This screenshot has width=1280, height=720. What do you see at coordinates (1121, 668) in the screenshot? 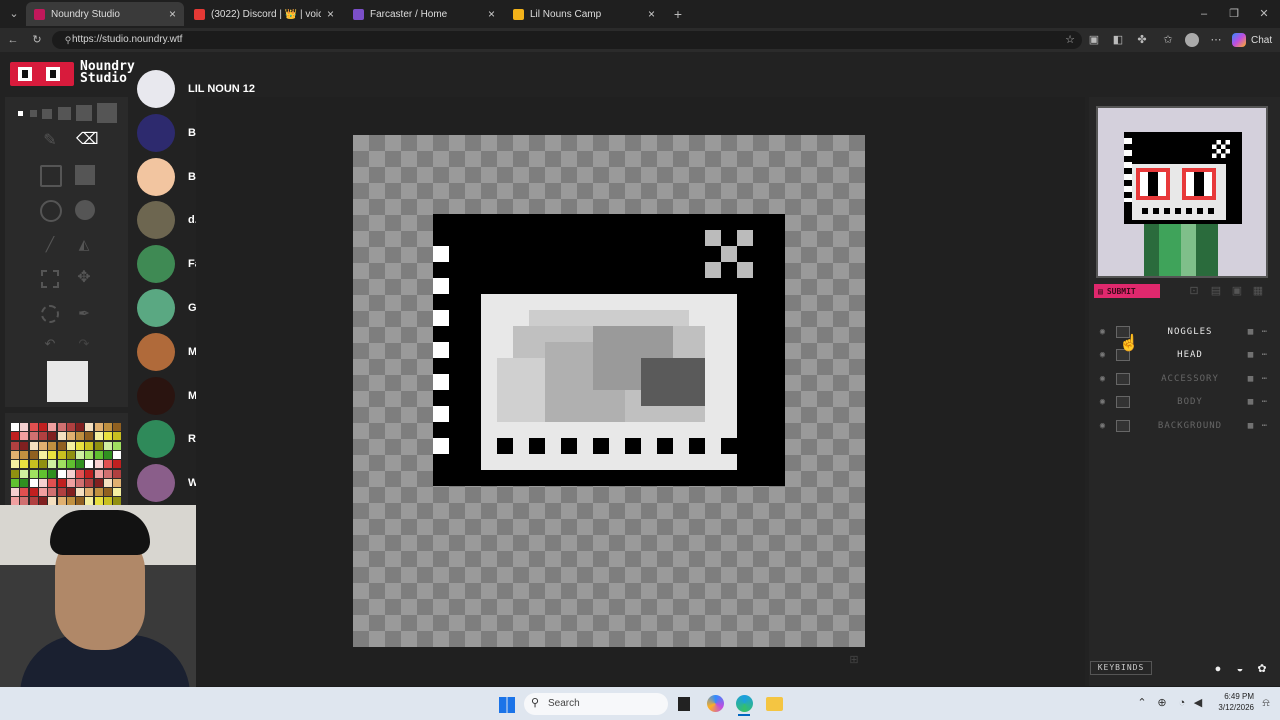
I see `keybinds-button: KEYBINDS` at bounding box center [1121, 668].